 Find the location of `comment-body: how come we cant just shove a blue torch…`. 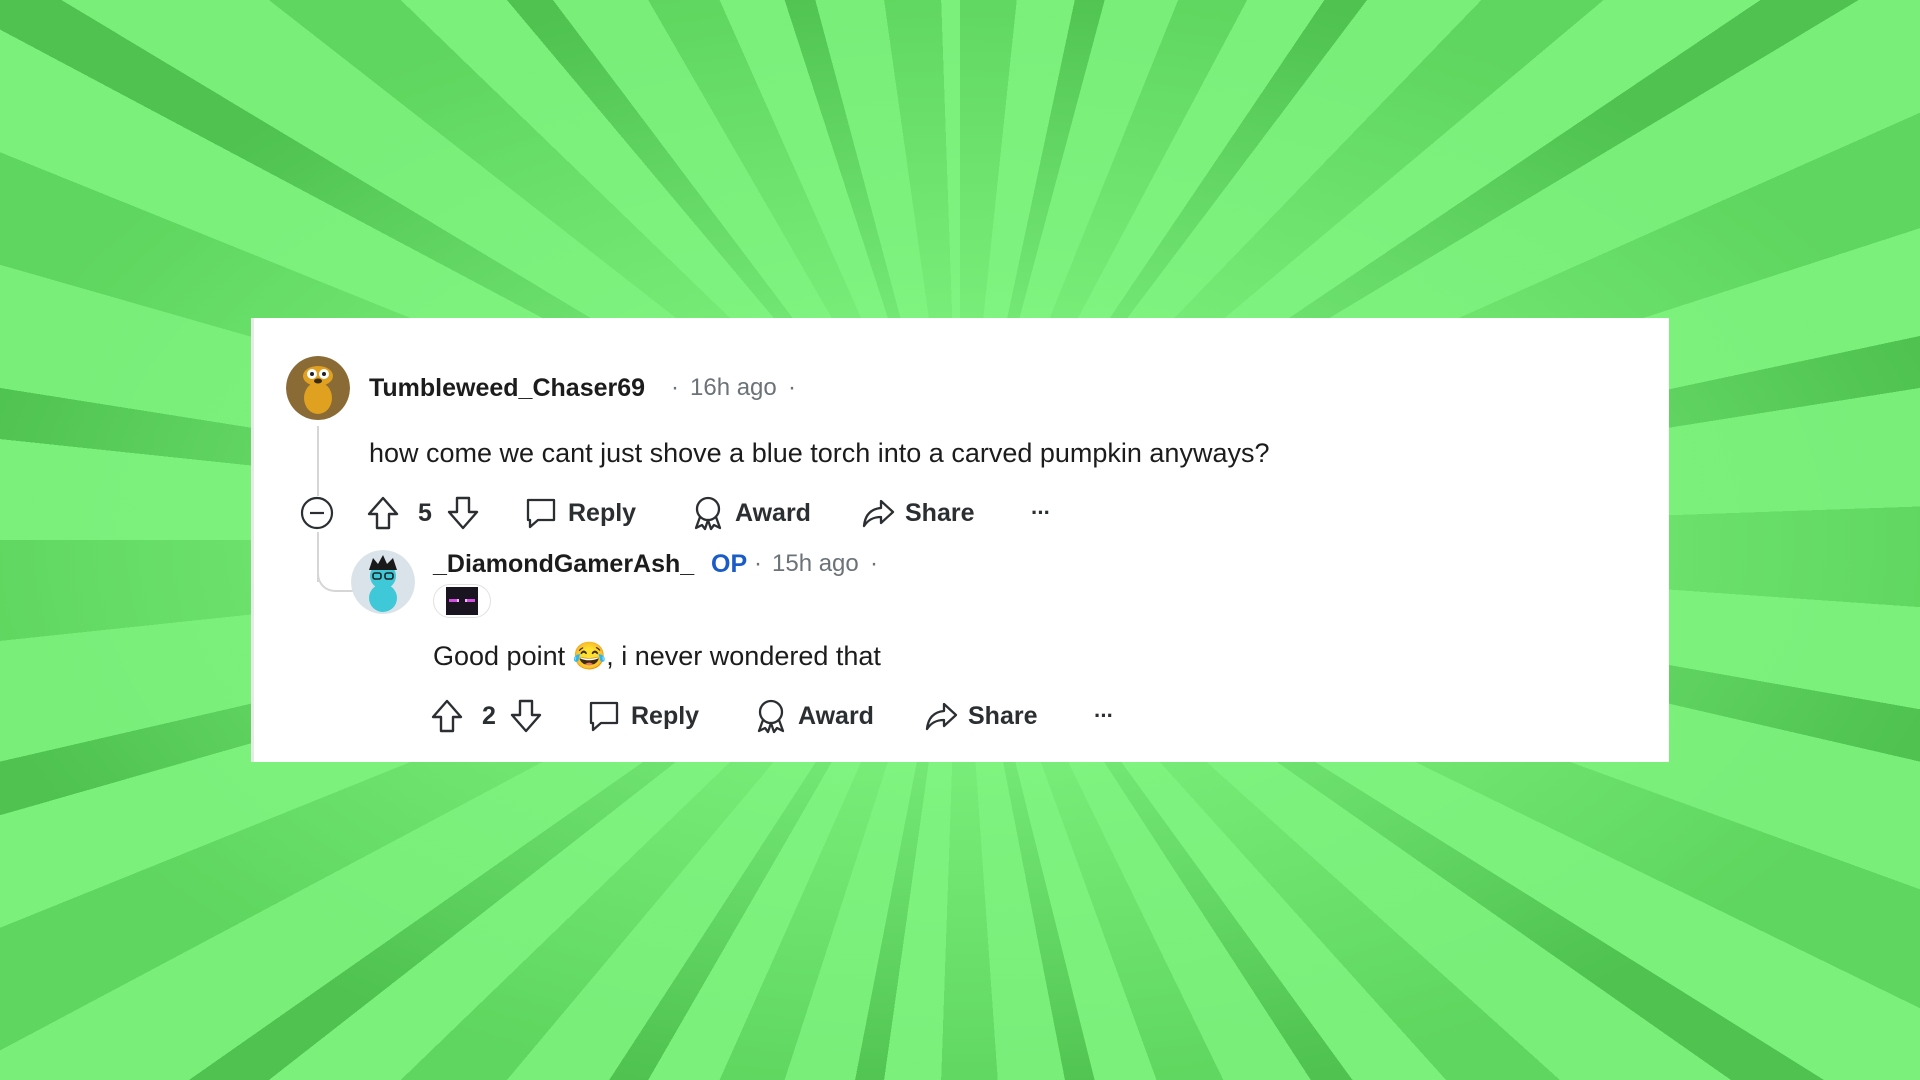

comment-body: how come we cant just shove a blue torch… is located at coordinates (819, 453).